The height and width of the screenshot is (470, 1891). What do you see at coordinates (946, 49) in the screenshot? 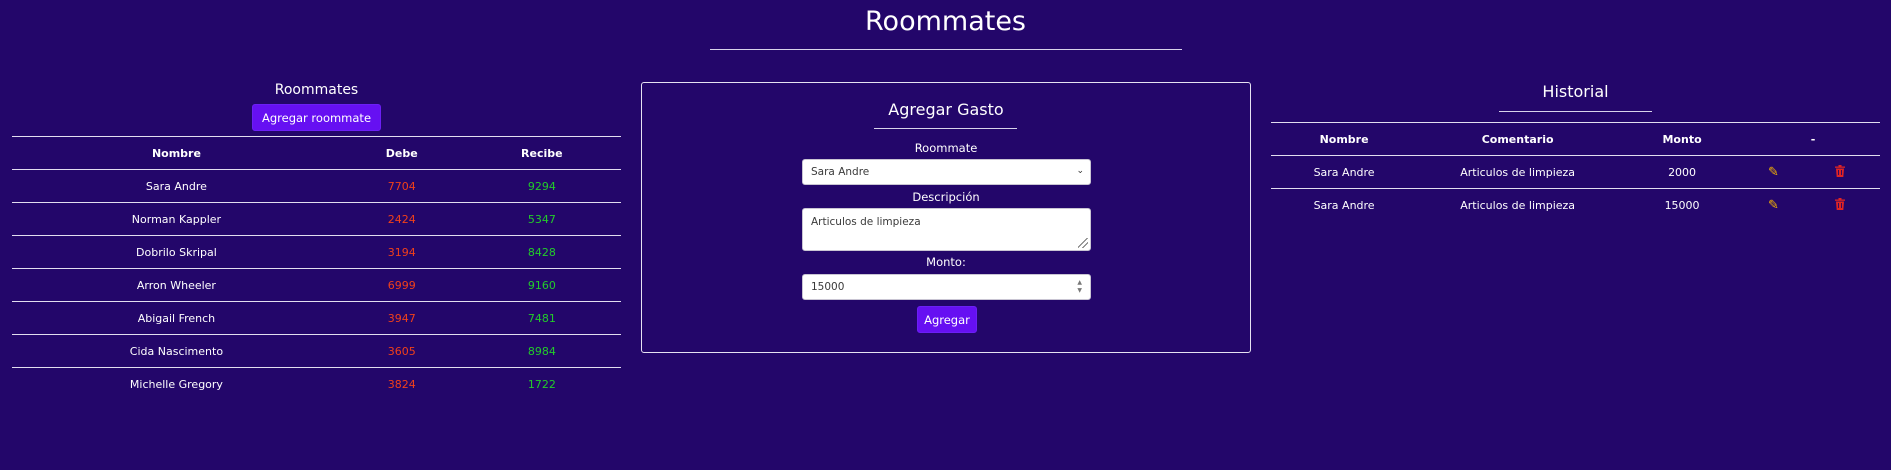
I see `title-divider` at bounding box center [946, 49].